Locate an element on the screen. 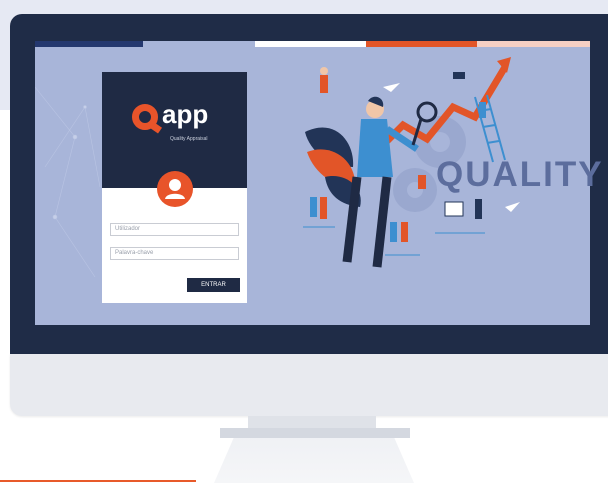 Image resolution: width=608 pixels, height=483 pixels. app-logo: app Quality Appraisal is located at coordinates (177, 120).